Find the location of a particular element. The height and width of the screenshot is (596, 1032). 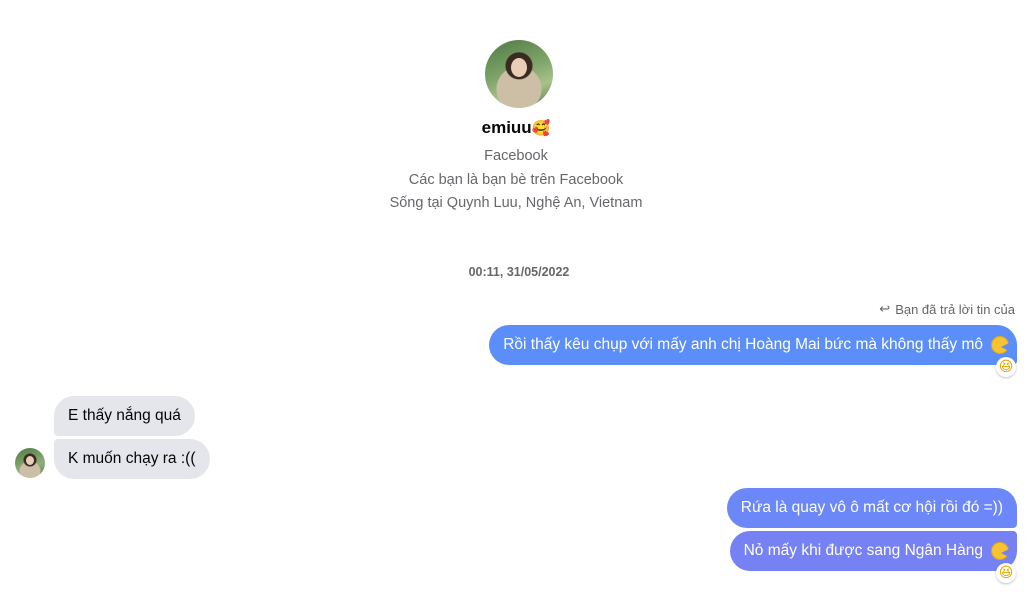

reply-note: ↩ Bạn đã trả lời tin của is located at coordinates (947, 309).